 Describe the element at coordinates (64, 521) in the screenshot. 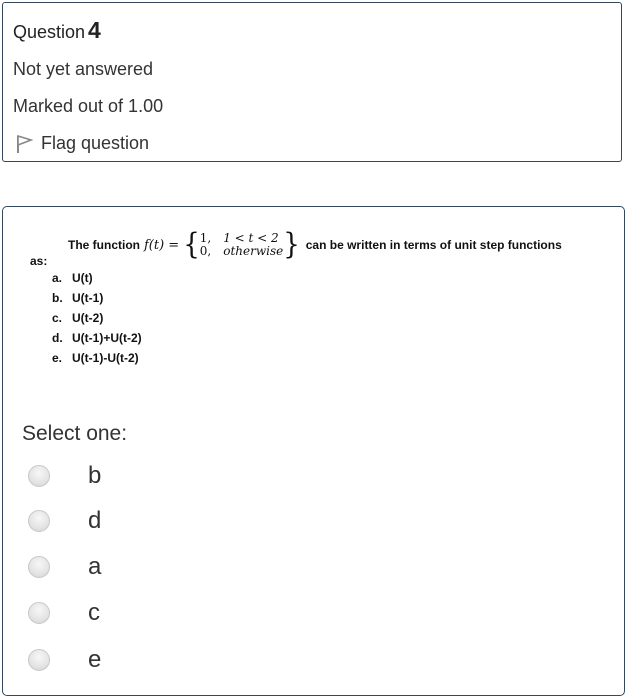

I see `answer-choice-d: d` at that location.